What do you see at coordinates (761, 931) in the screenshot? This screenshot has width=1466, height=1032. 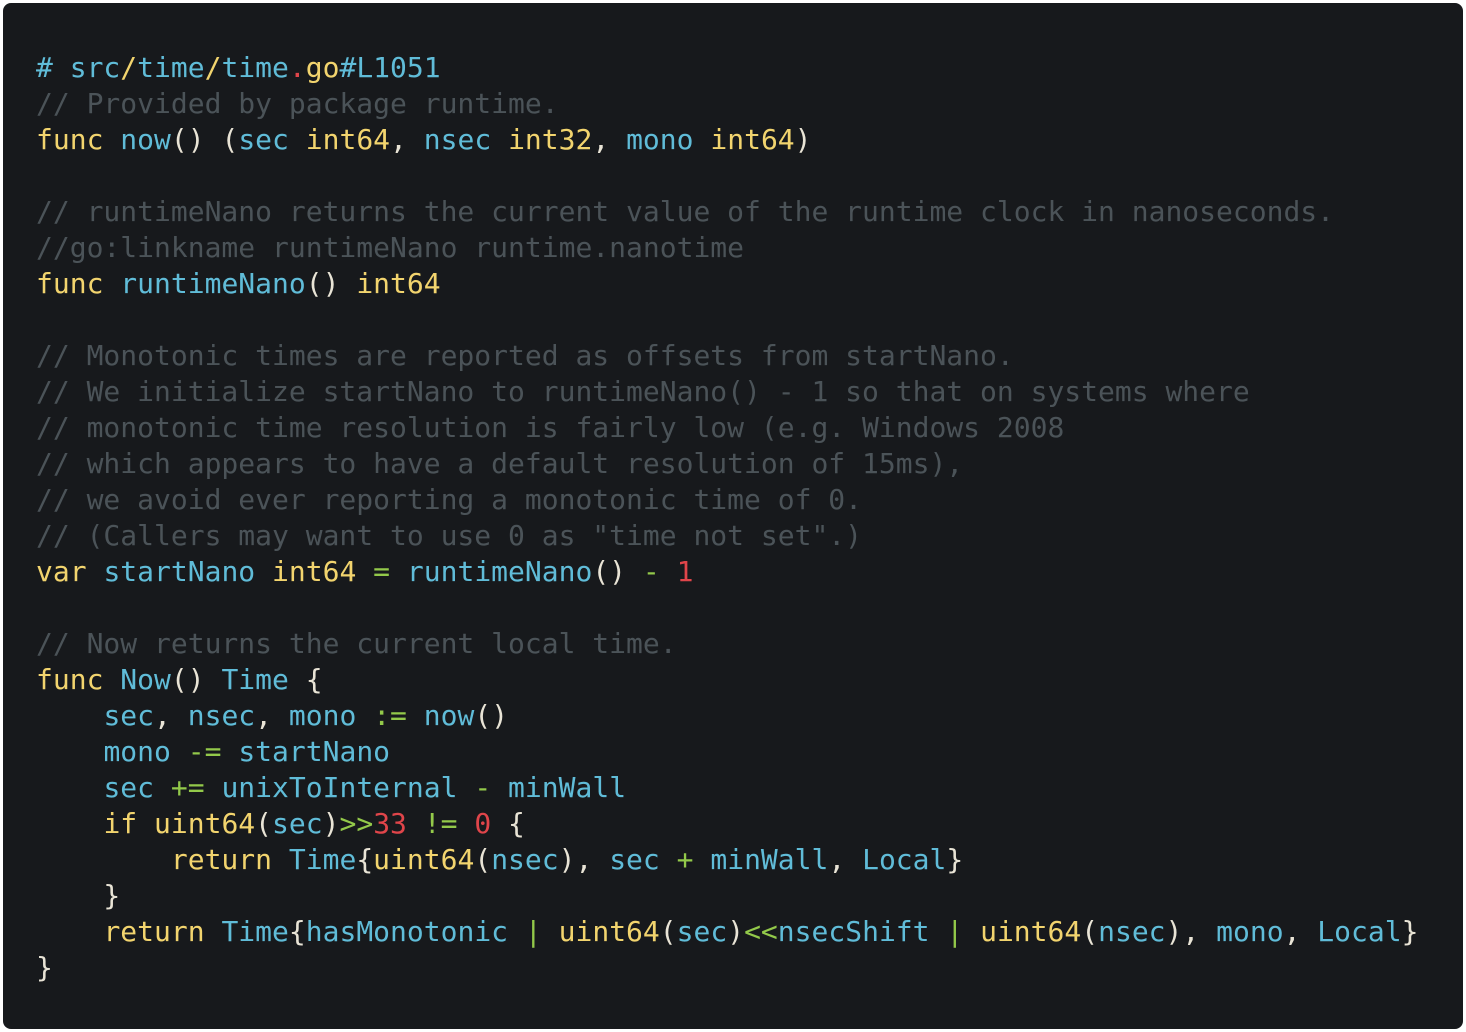 I see `code-token-operator: <<` at bounding box center [761, 931].